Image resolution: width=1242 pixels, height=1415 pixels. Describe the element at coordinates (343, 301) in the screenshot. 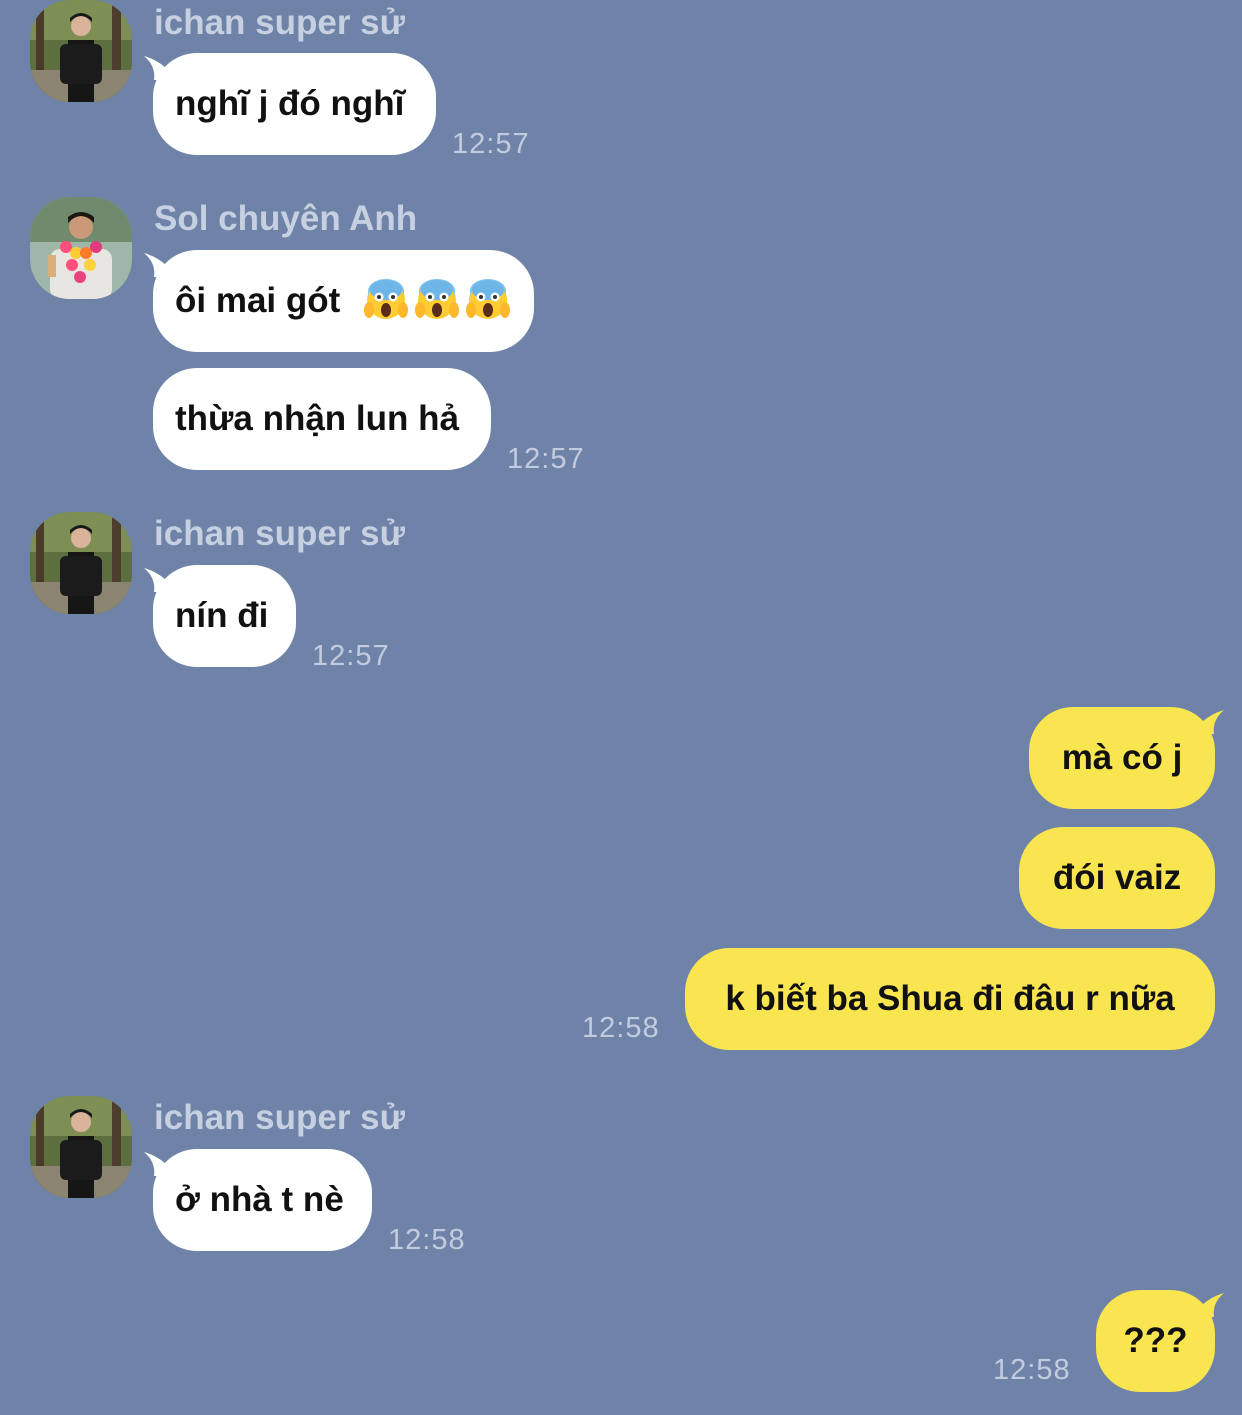

I see `message-bubble: ôi mai gót` at that location.